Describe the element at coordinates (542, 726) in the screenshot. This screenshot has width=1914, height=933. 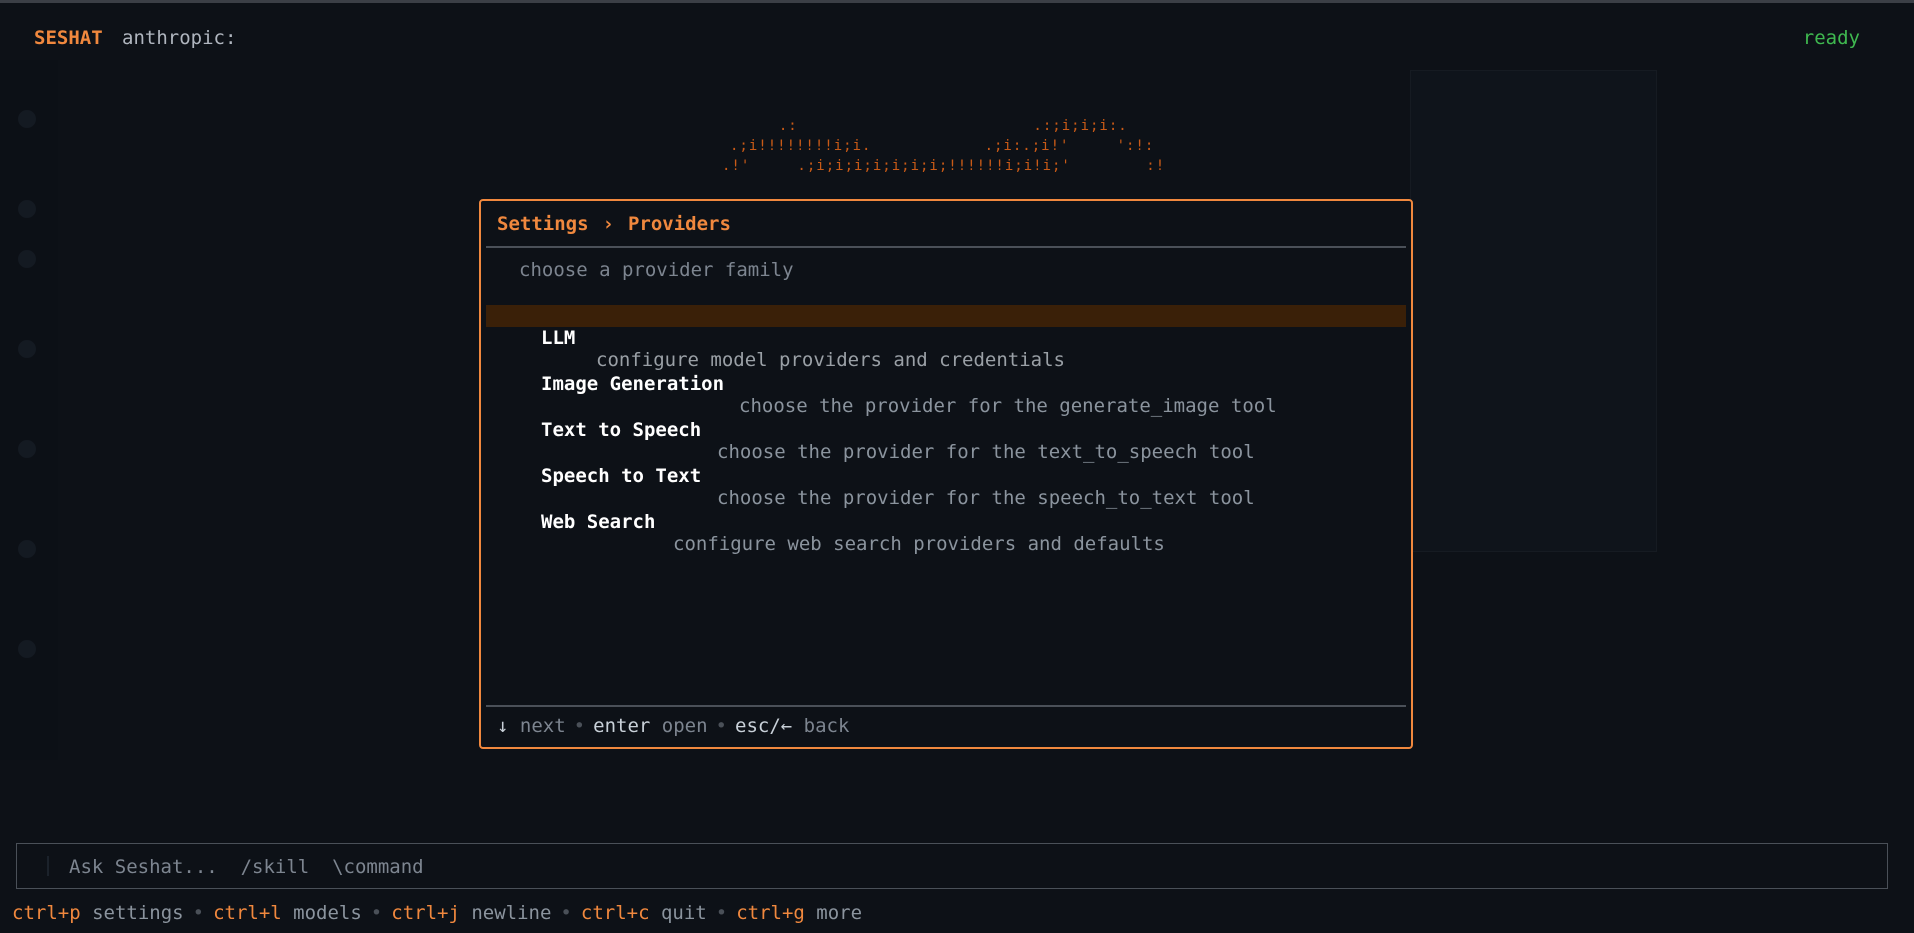
I see `hint-action: next` at that location.